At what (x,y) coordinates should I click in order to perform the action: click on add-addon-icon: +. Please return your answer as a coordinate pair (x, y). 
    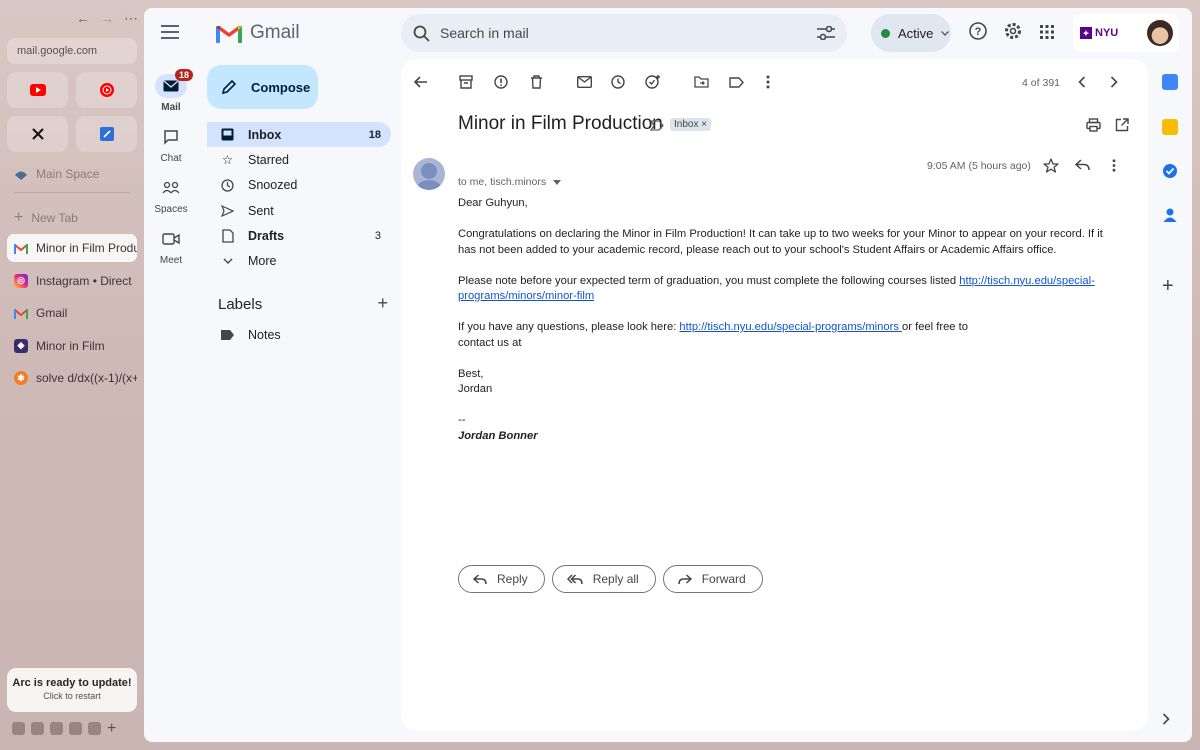
    Looking at the image, I should click on (1170, 286).